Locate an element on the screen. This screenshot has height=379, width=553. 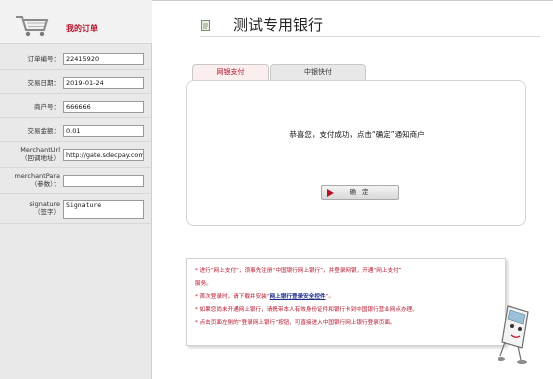
arrow-right-icon is located at coordinates (330, 193).